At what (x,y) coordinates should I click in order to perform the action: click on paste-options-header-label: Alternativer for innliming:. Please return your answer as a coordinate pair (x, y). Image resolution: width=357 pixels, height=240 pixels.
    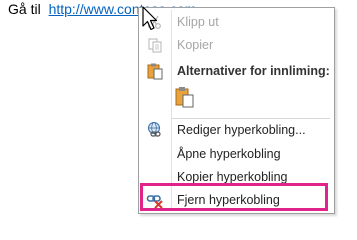
    Looking at the image, I should click on (253, 71).